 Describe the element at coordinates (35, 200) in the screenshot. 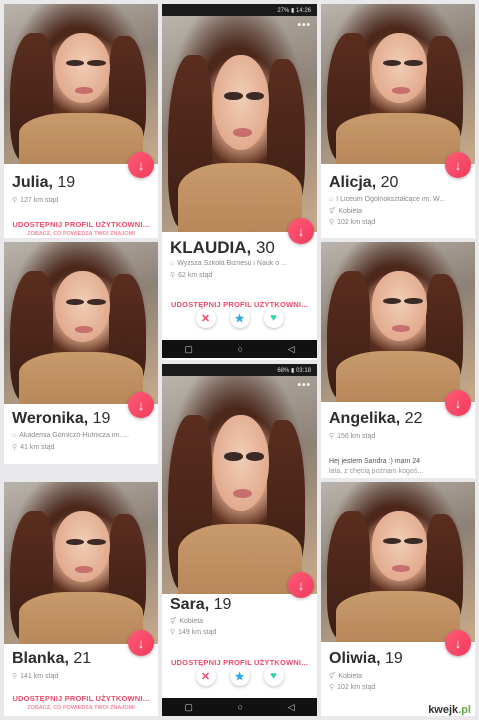

I see `distance-text: ⚲ 127 km stąd` at that location.